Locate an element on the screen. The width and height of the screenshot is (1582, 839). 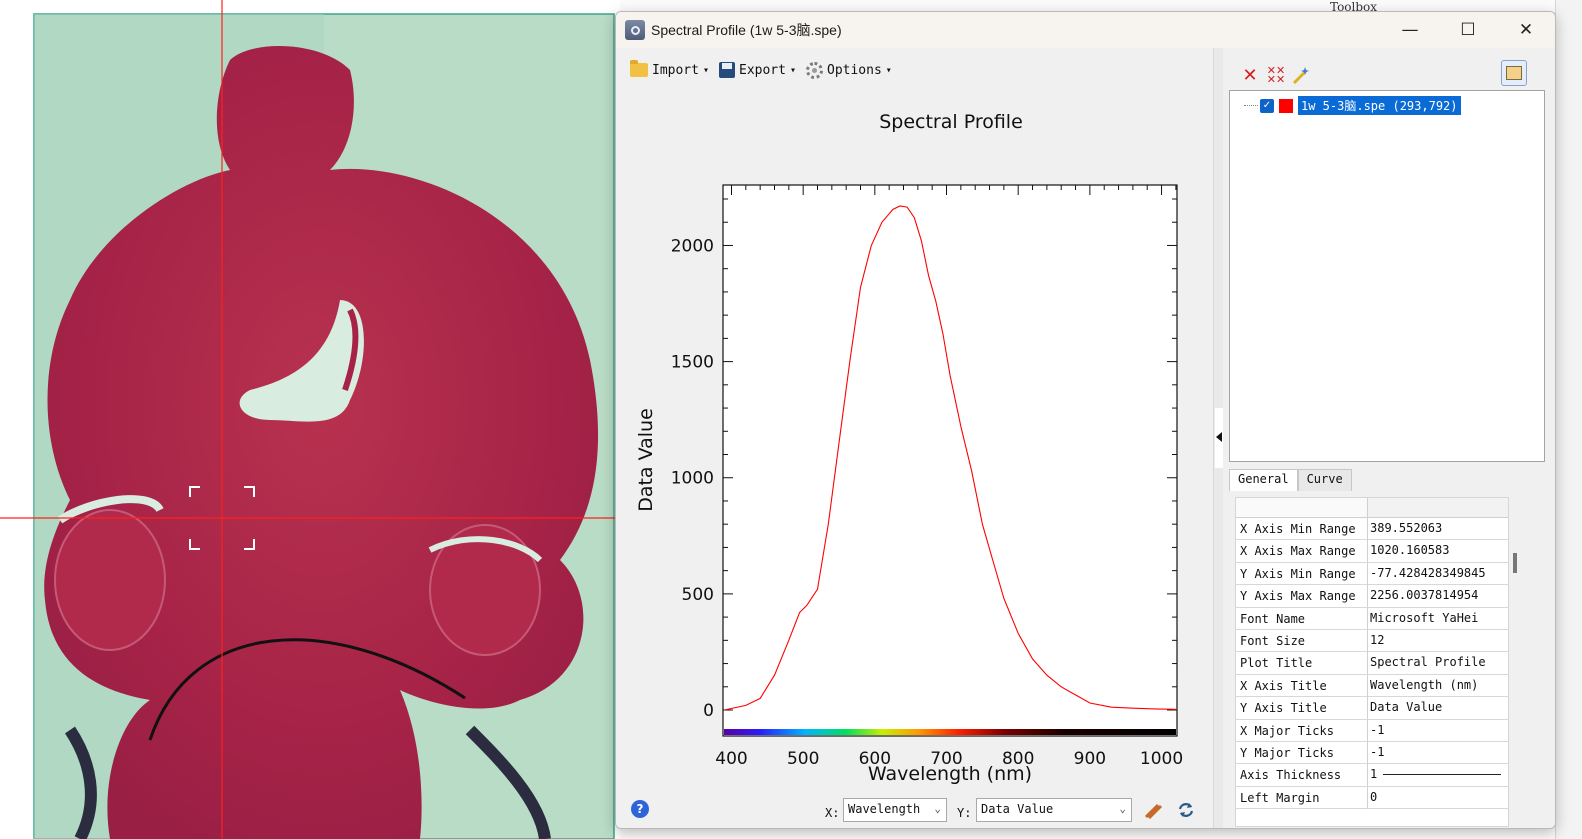
plot-toolbar: Import ▾ Export ▾ Options ▾ is located at coordinates (761, 70).